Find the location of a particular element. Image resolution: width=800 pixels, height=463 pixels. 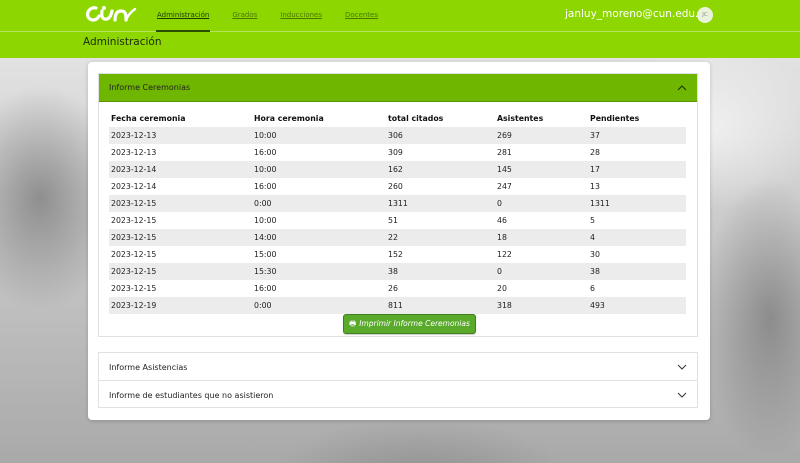

cell-asistentes: 247 is located at coordinates (504, 186).